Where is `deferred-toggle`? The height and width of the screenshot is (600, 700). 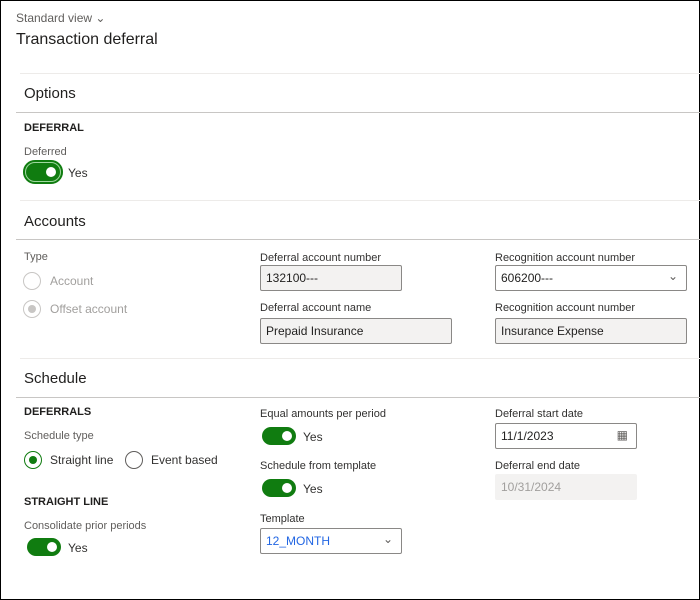
deferred-toggle is located at coordinates (43, 172).